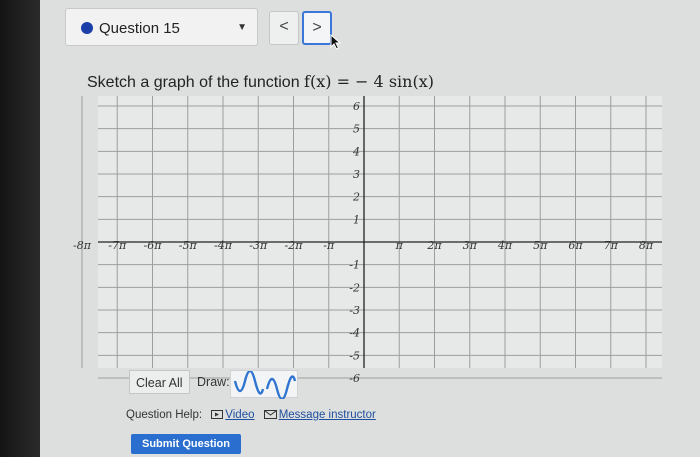 The image size is (700, 457). Describe the element at coordinates (356, 174) in the screenshot. I see `y-tick-label: 3` at that location.